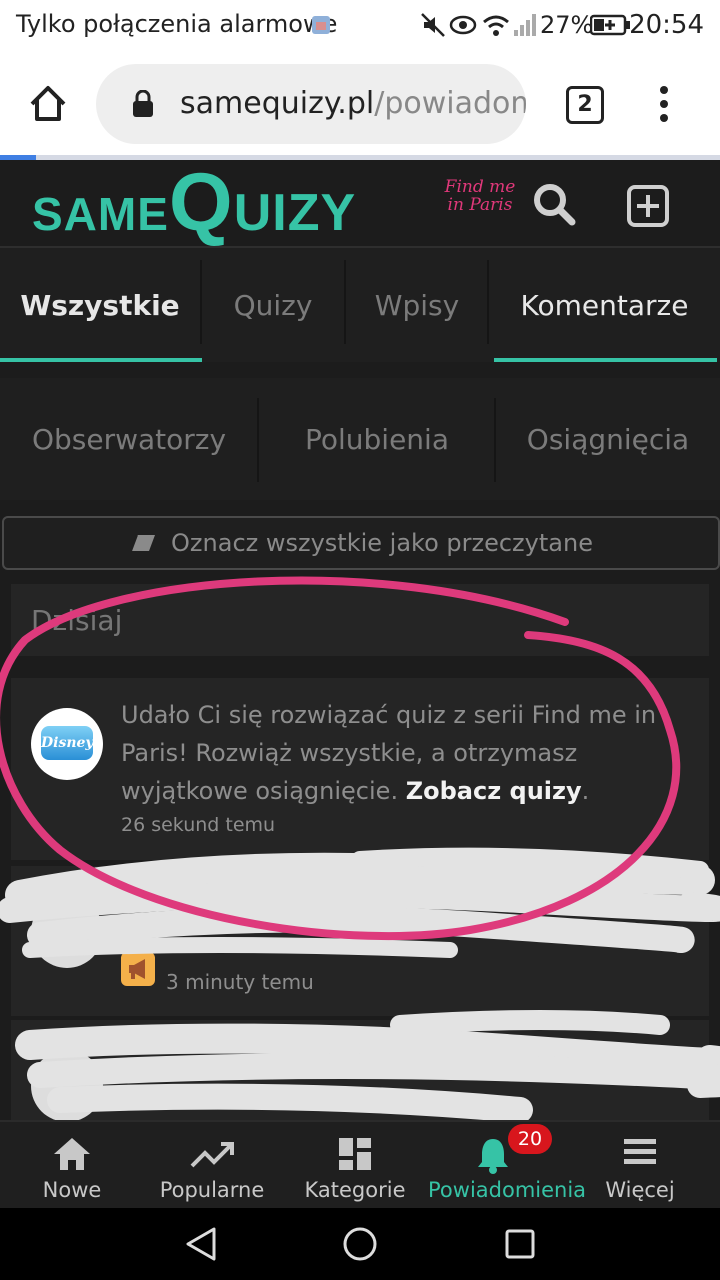  Describe the element at coordinates (72, 1154) in the screenshot. I see `home-icon` at that location.